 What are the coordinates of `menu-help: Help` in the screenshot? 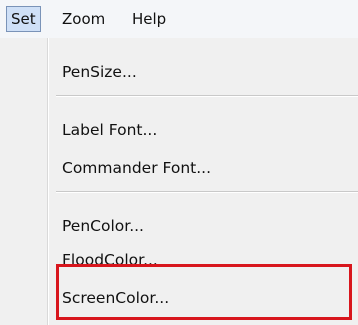 It's located at (149, 19).